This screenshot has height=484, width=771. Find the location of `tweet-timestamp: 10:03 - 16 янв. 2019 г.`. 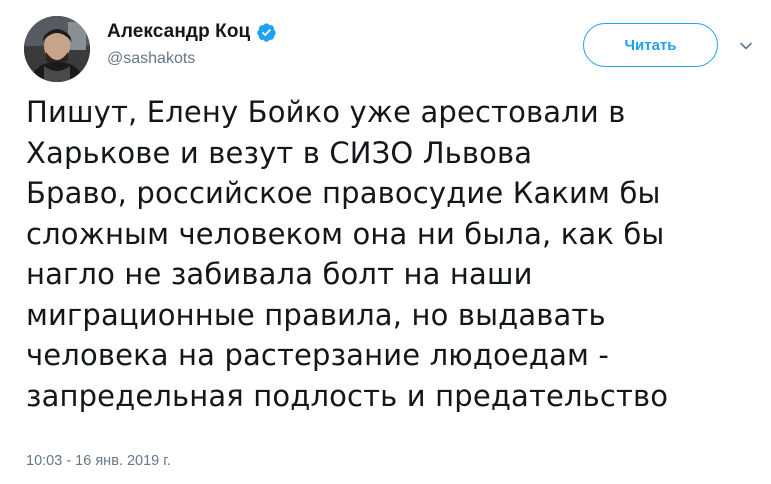

tweet-timestamp: 10:03 - 16 янв. 2019 г. is located at coordinates (98, 461).